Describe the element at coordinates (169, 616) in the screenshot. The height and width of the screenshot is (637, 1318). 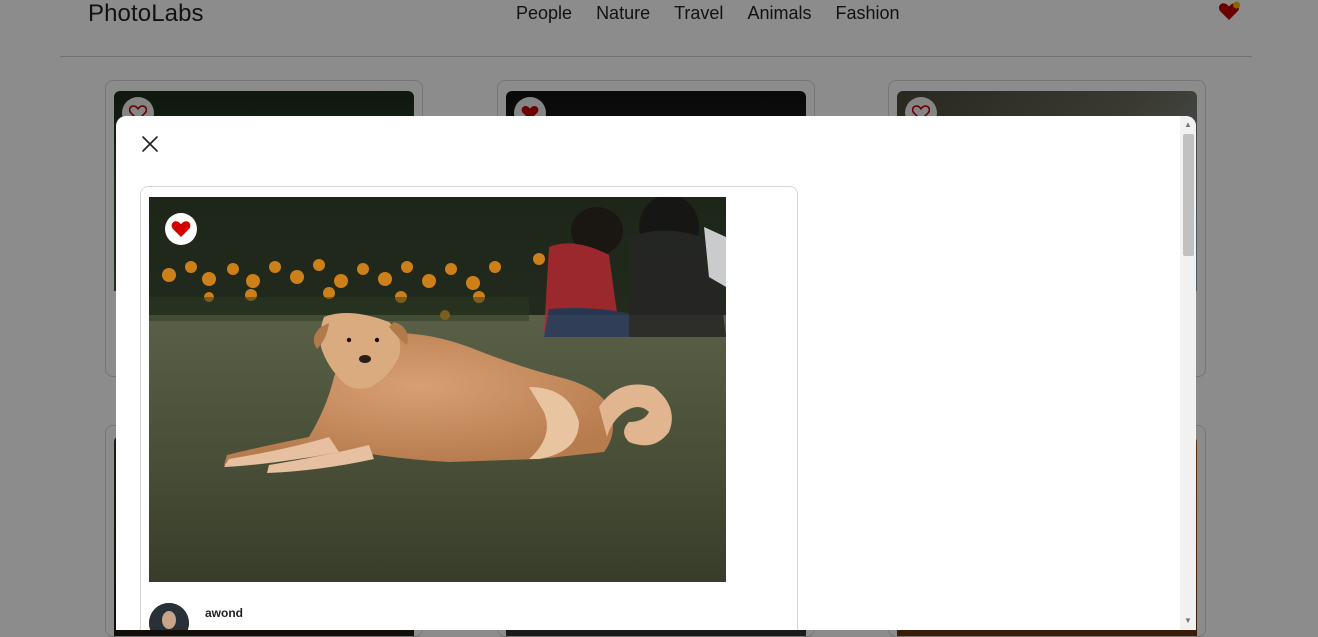
I see `user-avatar` at that location.